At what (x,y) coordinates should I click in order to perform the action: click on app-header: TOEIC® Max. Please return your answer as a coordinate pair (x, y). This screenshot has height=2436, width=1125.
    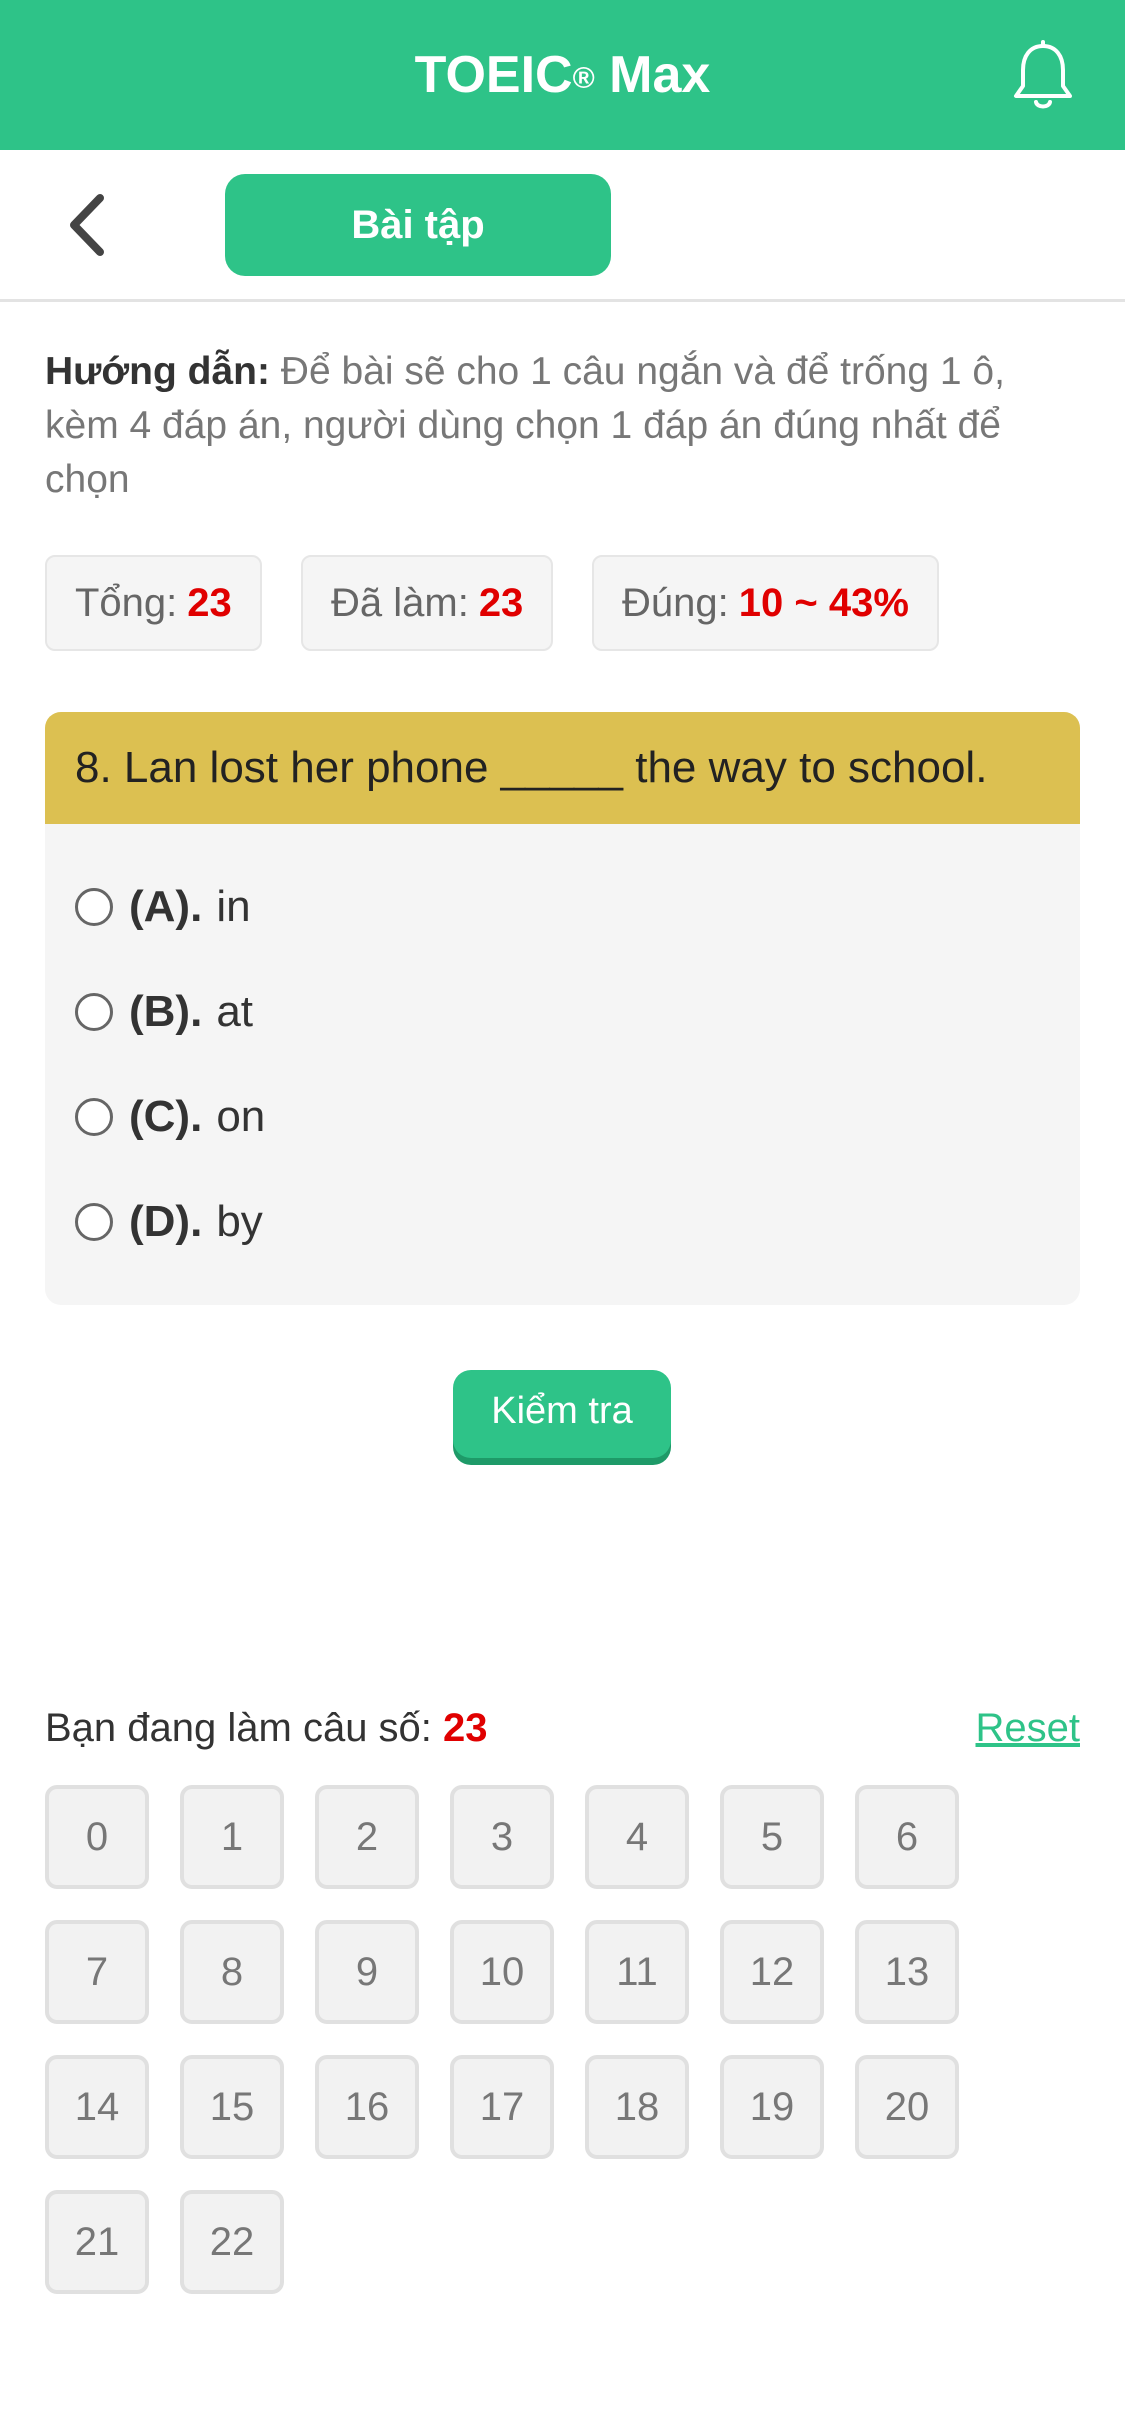
    Looking at the image, I should click on (562, 75).